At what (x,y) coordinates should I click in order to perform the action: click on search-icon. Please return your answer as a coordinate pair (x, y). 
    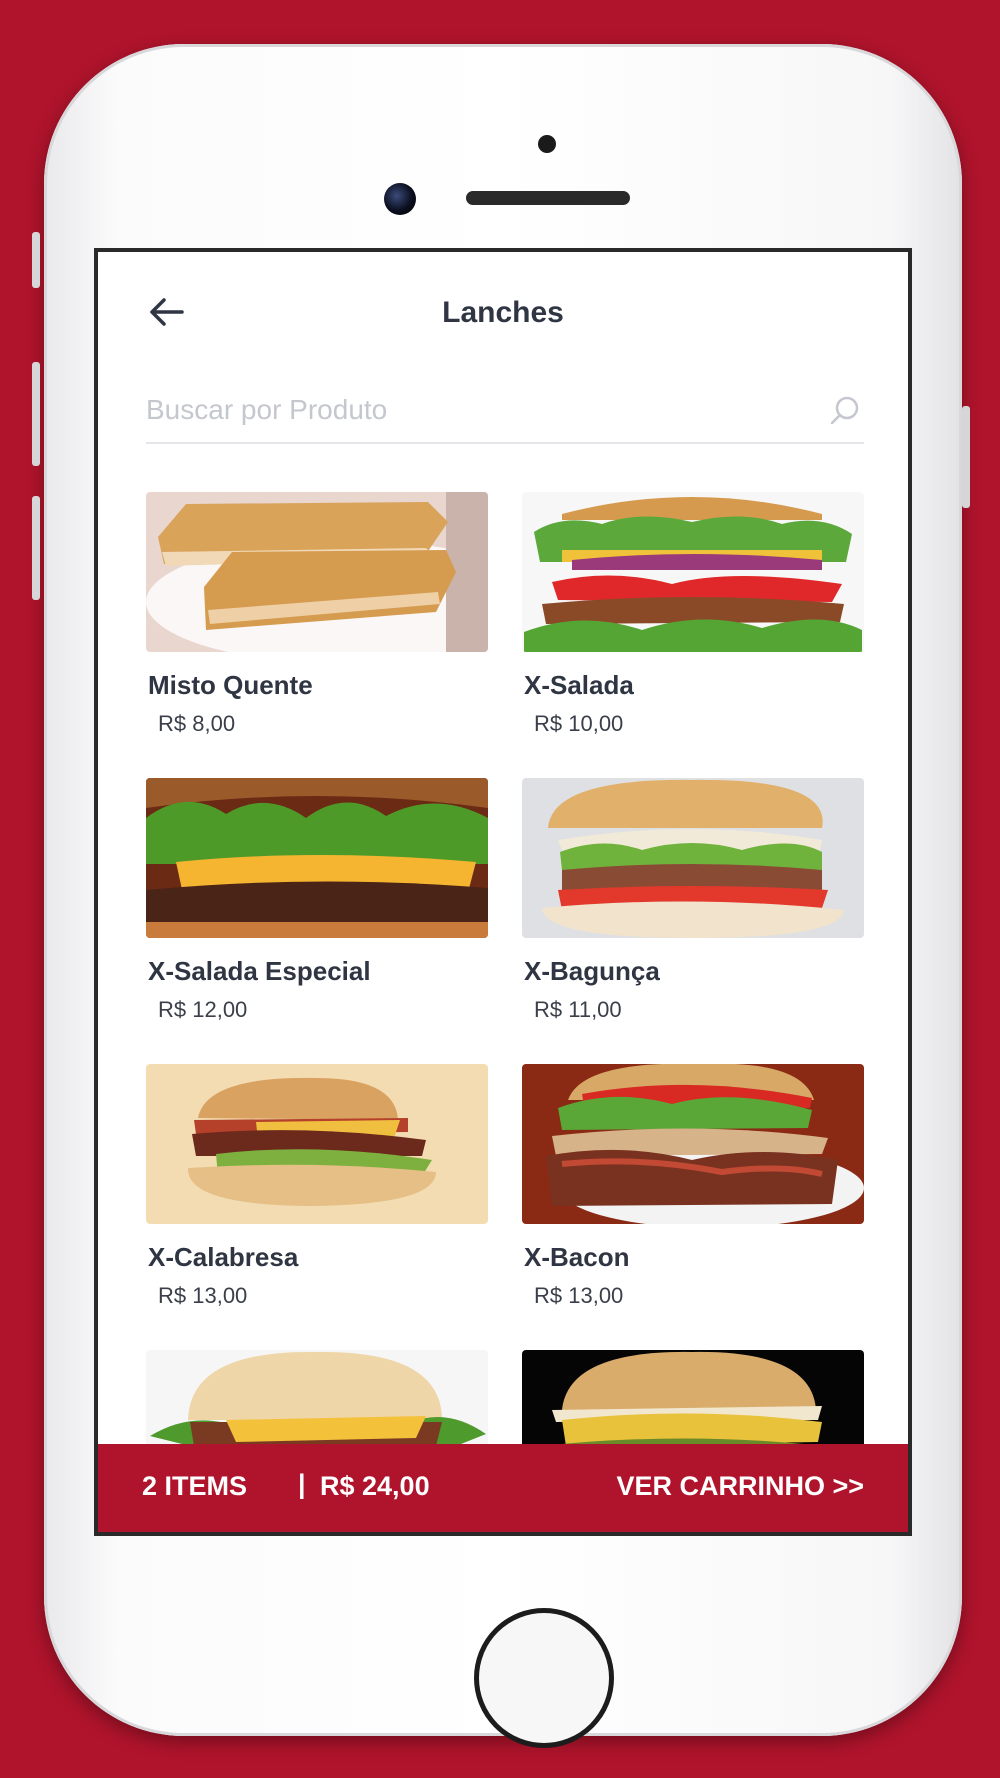
    Looking at the image, I should click on (845, 411).